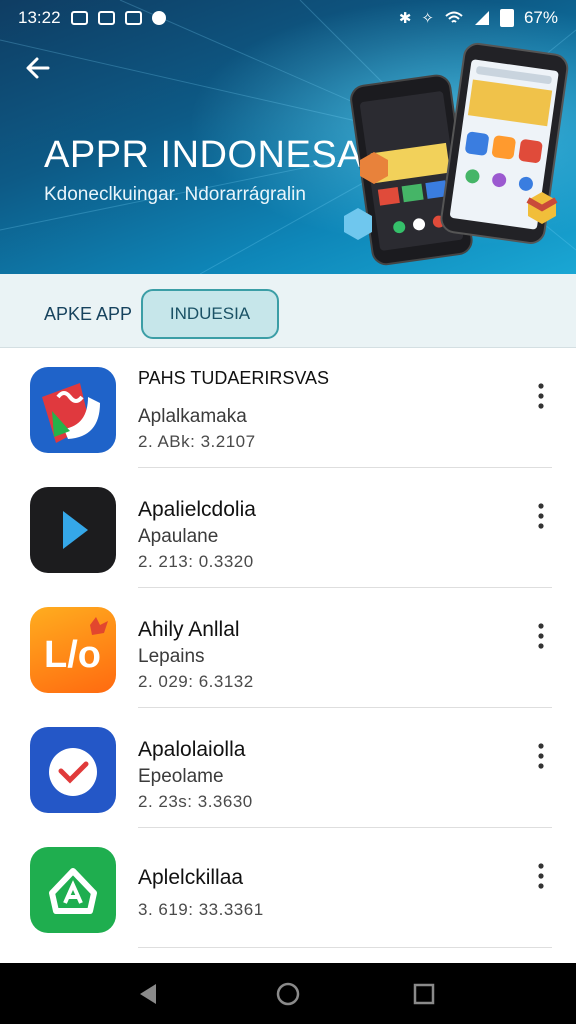 The image size is (576, 1024). I want to click on status-time: 13:22, so click(39, 17).